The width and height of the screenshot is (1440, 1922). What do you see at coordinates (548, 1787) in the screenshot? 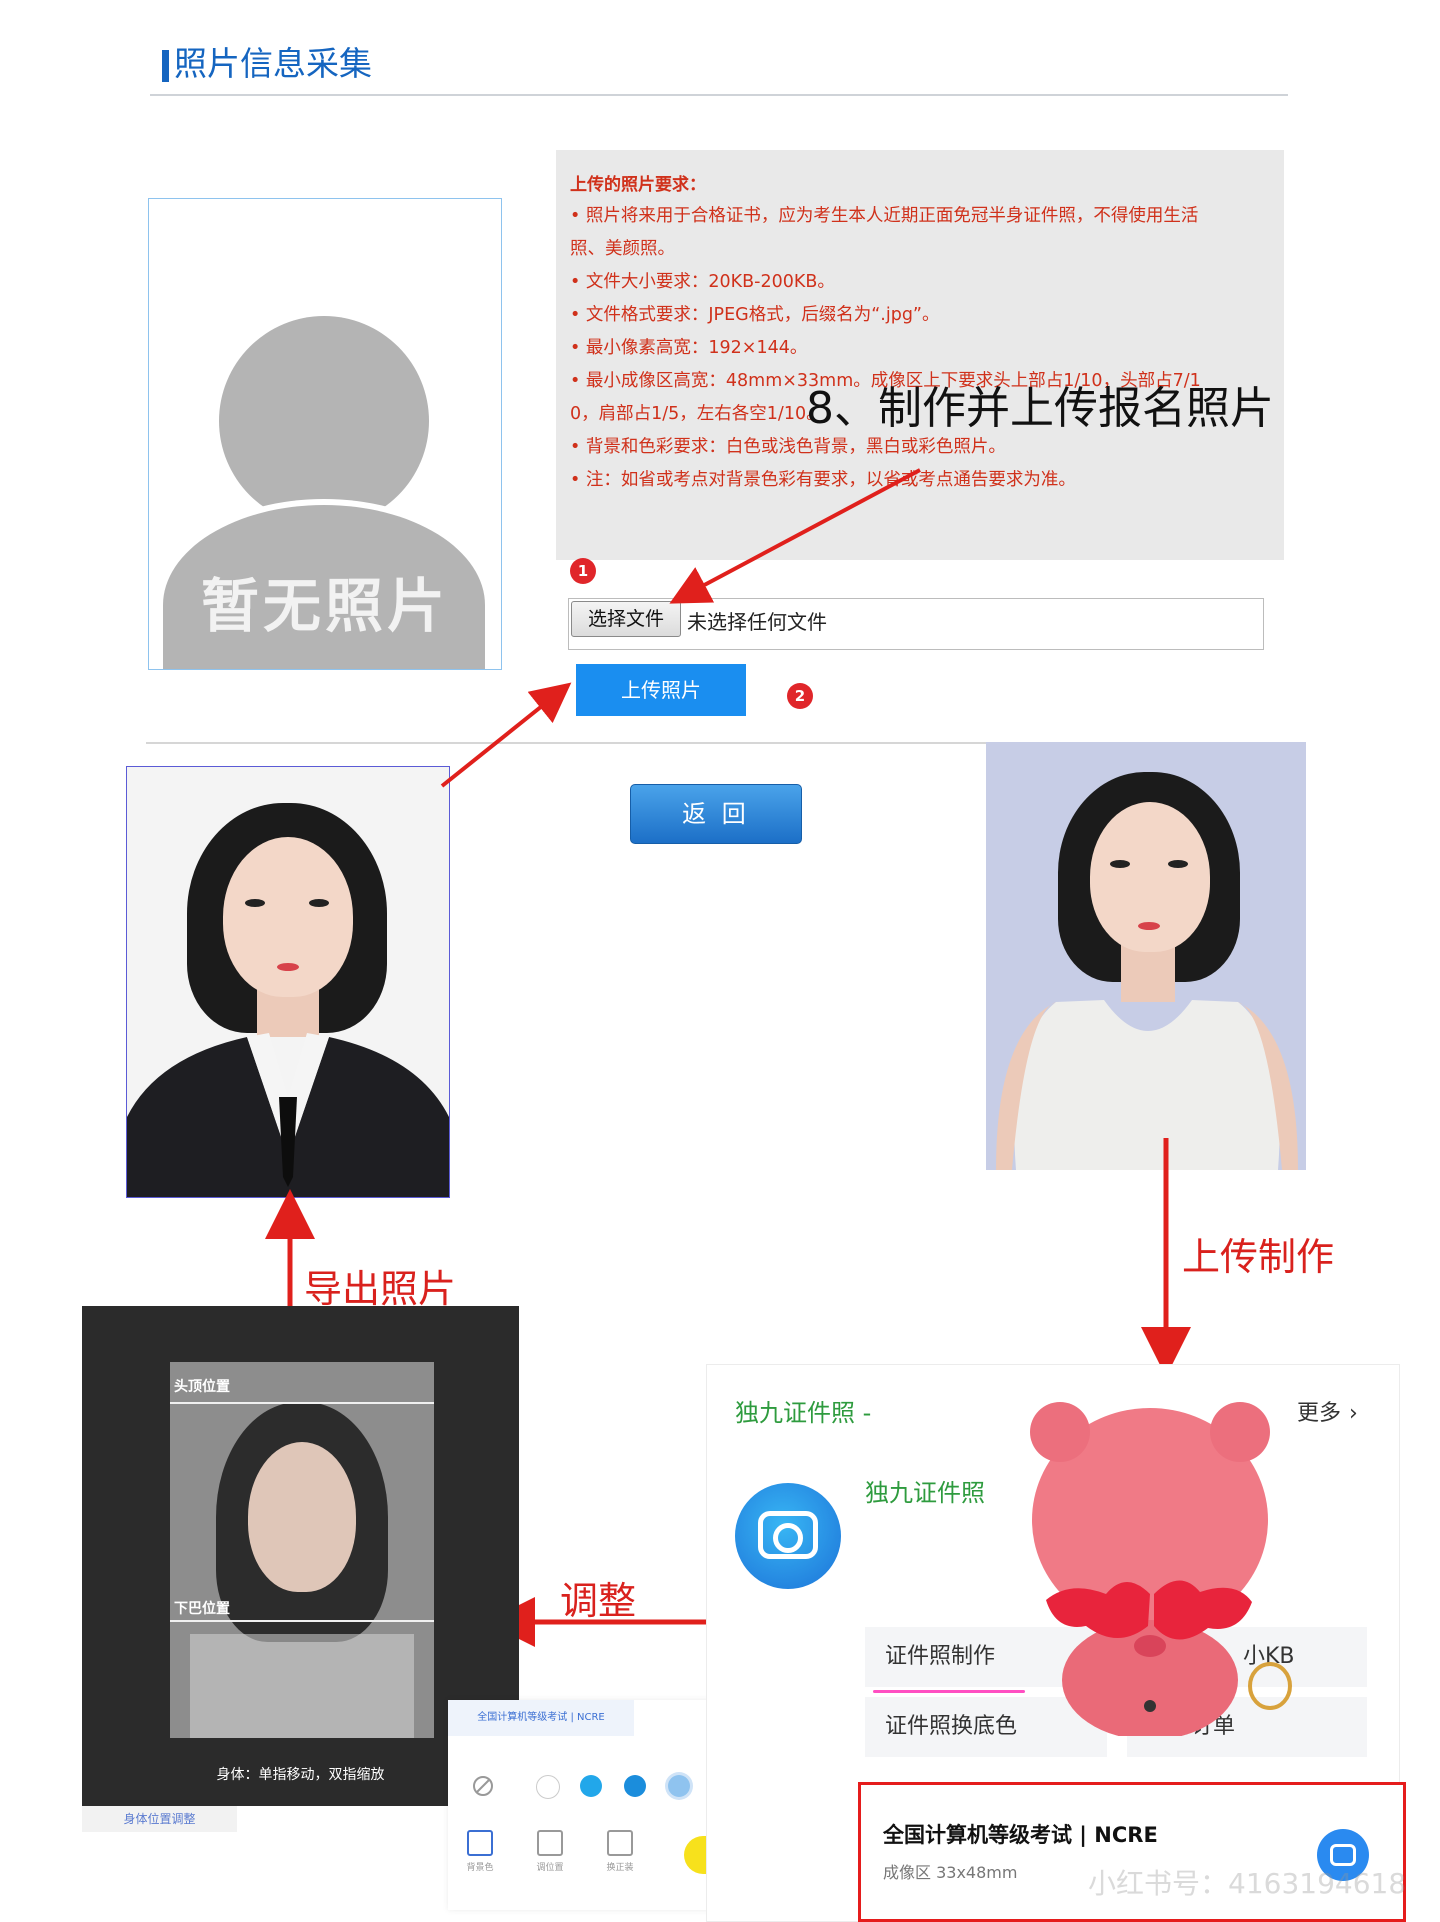
I see `swatch-white` at bounding box center [548, 1787].